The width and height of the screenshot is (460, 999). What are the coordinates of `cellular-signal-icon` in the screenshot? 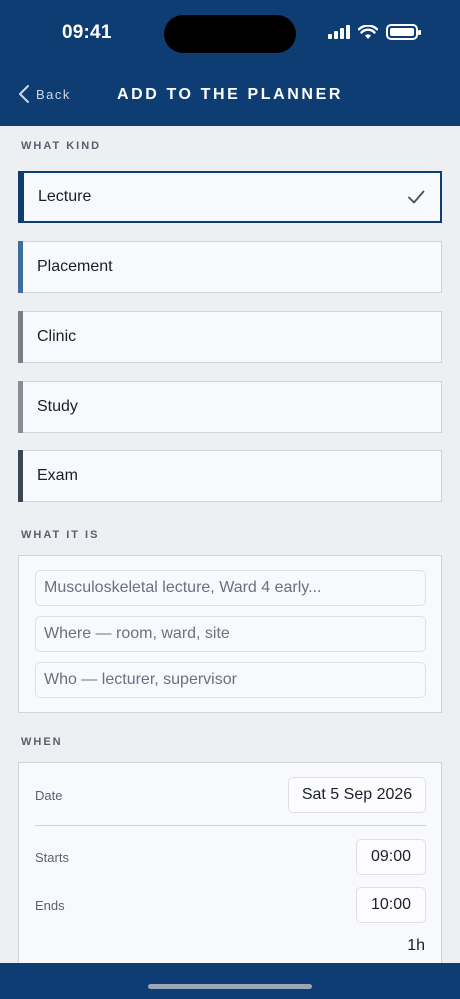 It's located at (339, 32).